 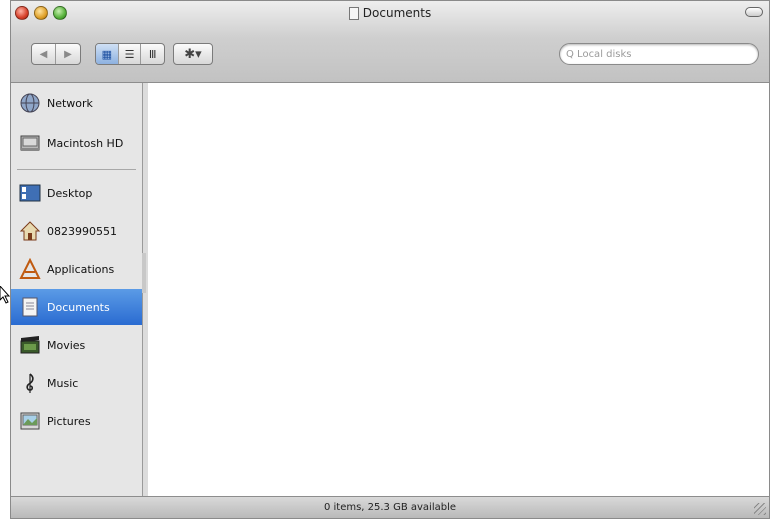 I want to click on sidebar-item-desktop: Desktop, so click(x=76, y=193).